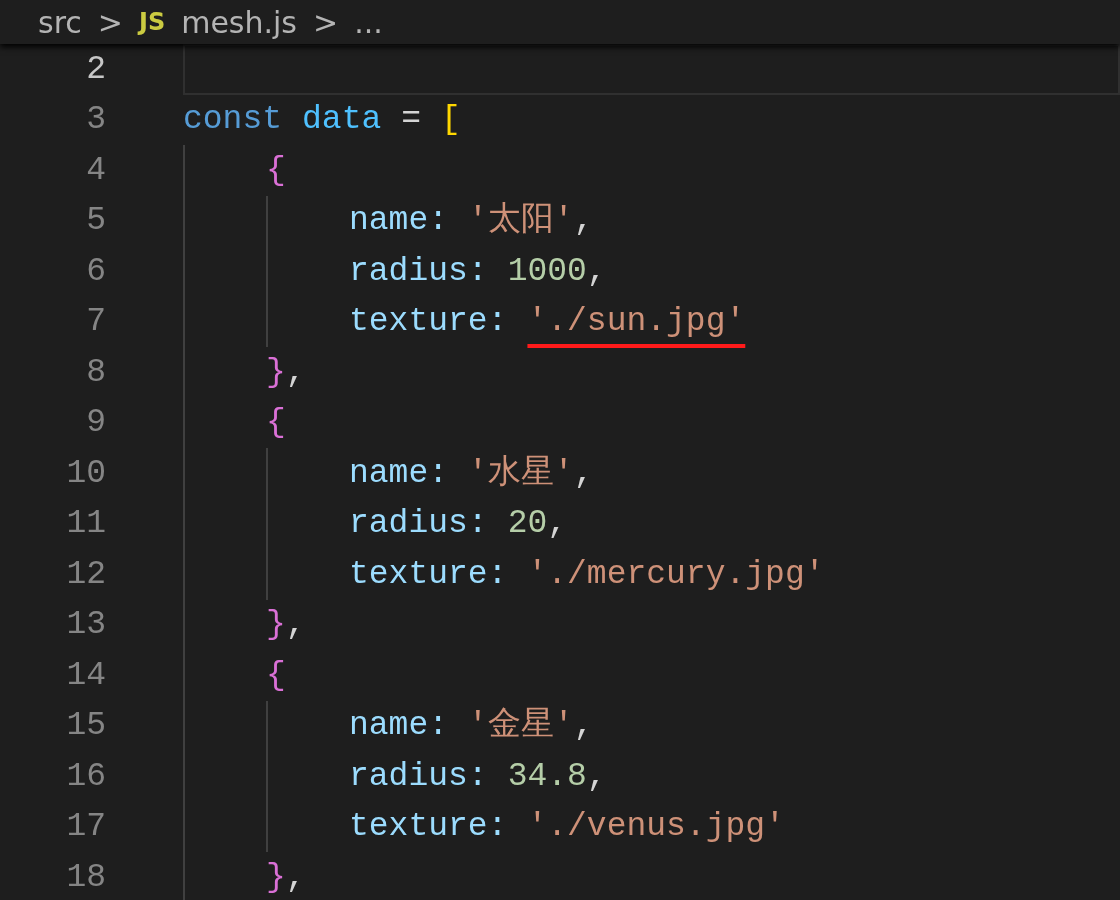  Describe the element at coordinates (152, 22) in the screenshot. I see `file-type-icon: JS` at that location.